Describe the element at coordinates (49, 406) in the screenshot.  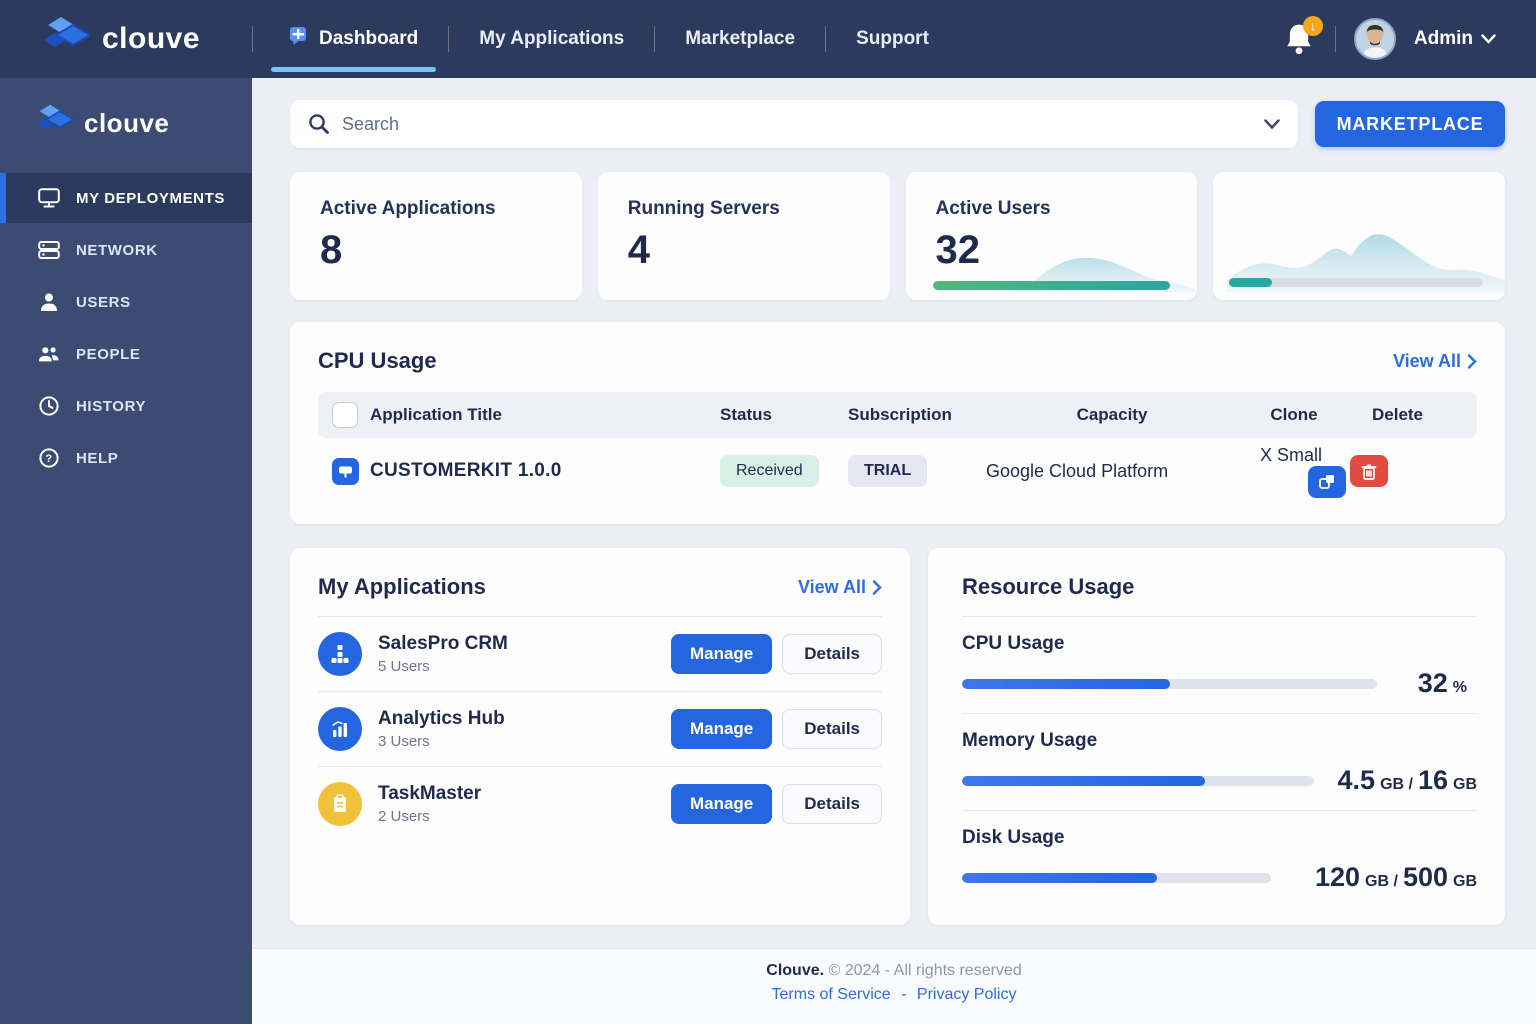
I see `clock-icon` at that location.